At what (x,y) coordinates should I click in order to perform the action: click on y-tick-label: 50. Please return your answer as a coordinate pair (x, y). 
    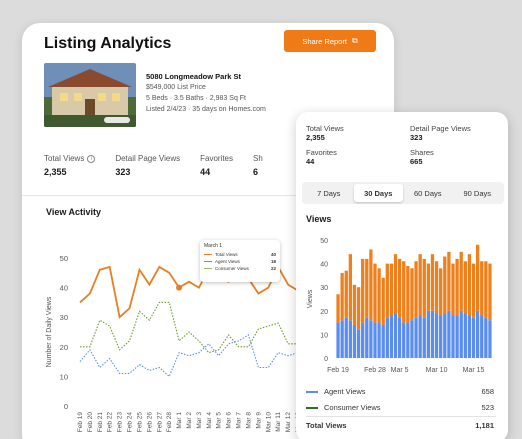
    Looking at the image, I should click on (324, 241).